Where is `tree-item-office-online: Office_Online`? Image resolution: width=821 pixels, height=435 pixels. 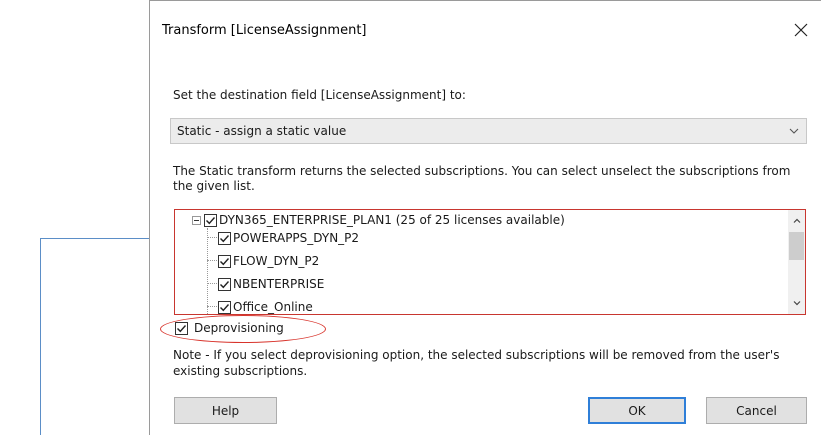 tree-item-office-online: Office_Online is located at coordinates (265, 306).